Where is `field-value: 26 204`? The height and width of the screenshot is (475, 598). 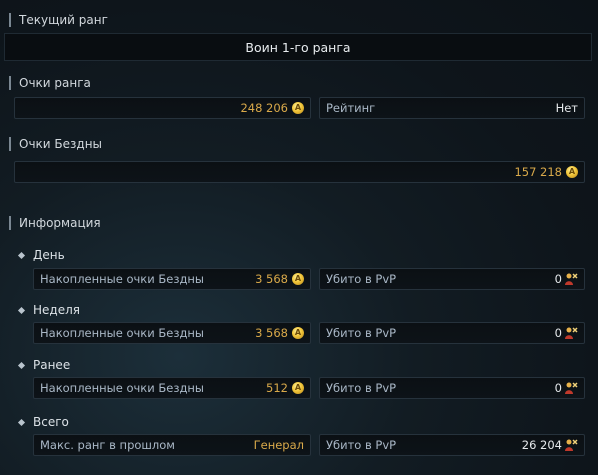 field-value: 26 204 is located at coordinates (541, 445).